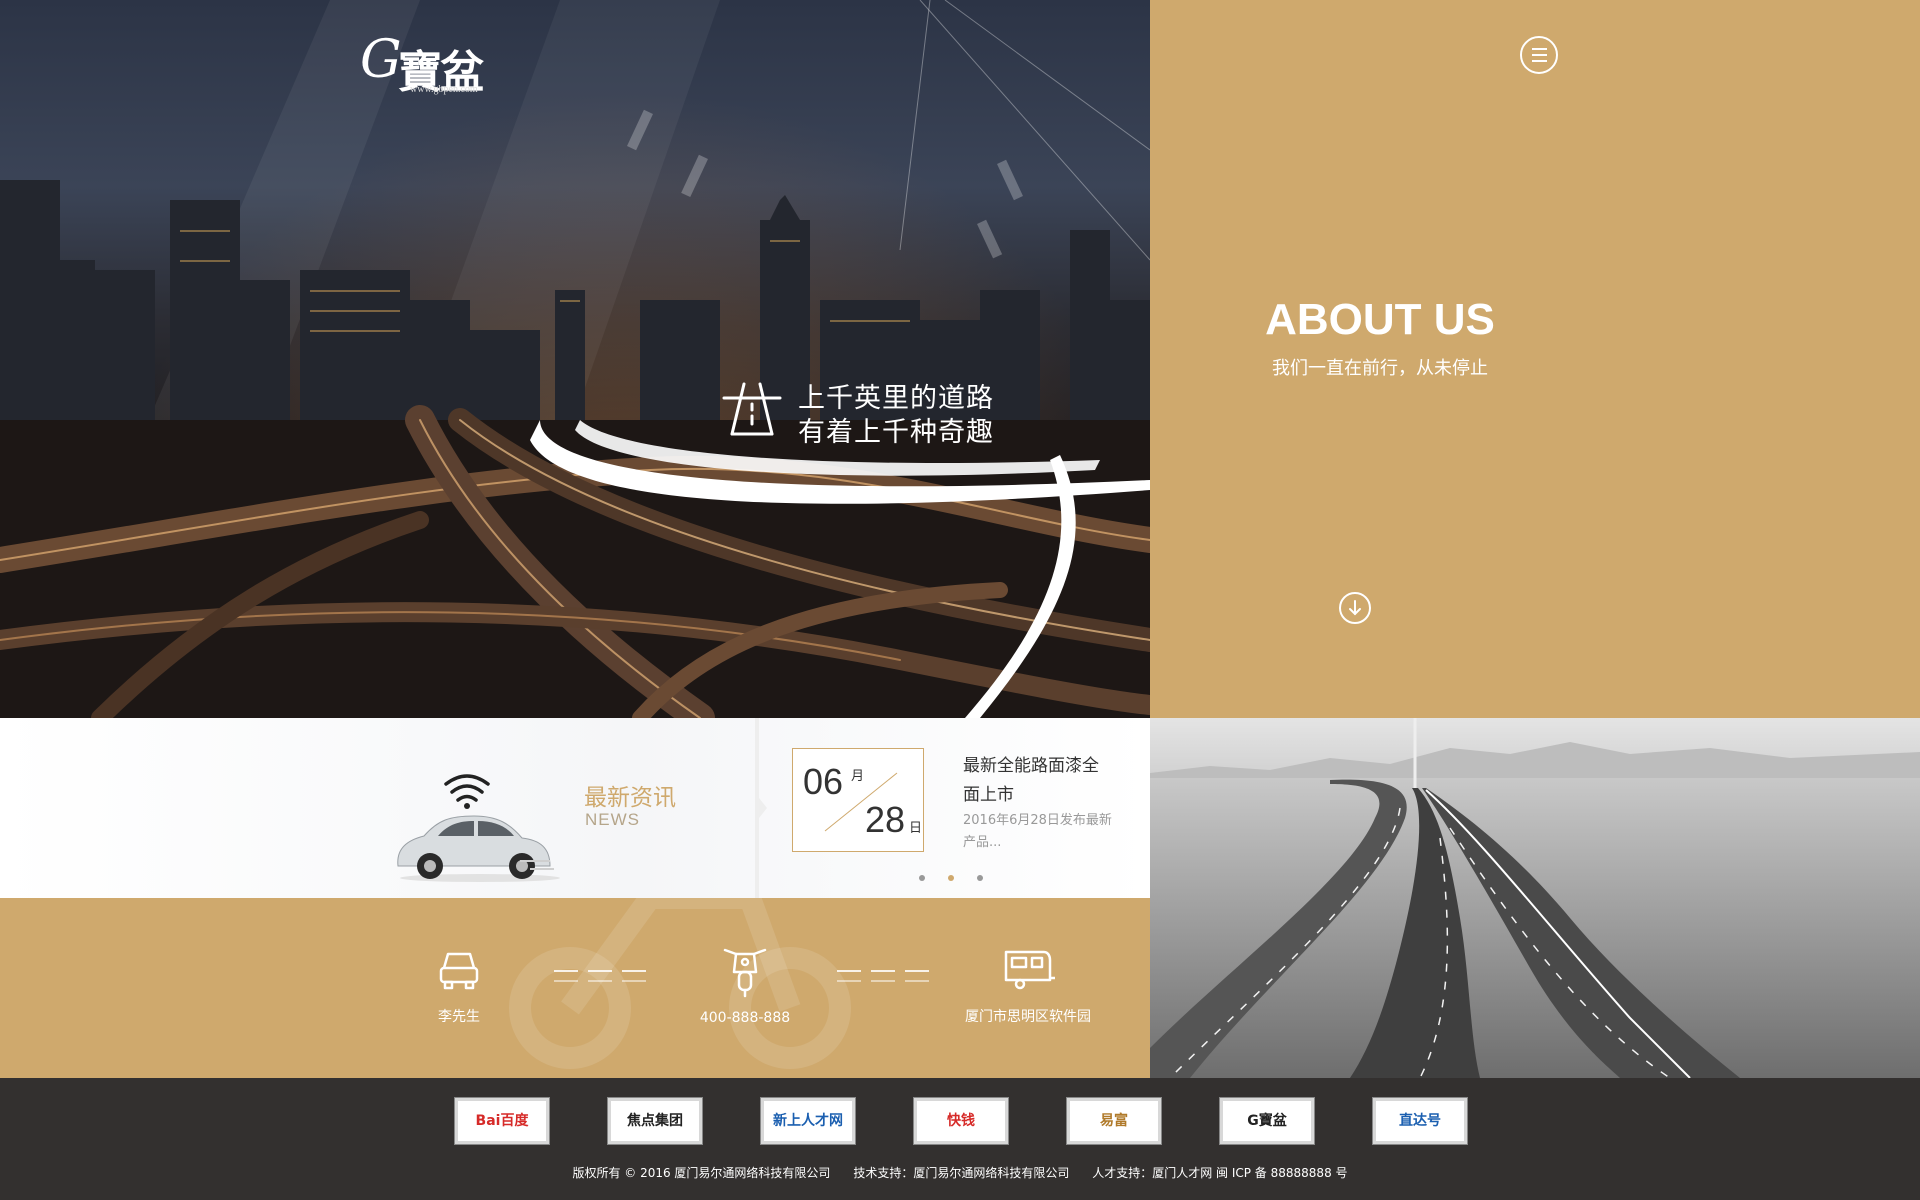 This screenshot has height=1200, width=1920. Describe the element at coordinates (745, 973) in the screenshot. I see `motorcycle-icon` at that location.